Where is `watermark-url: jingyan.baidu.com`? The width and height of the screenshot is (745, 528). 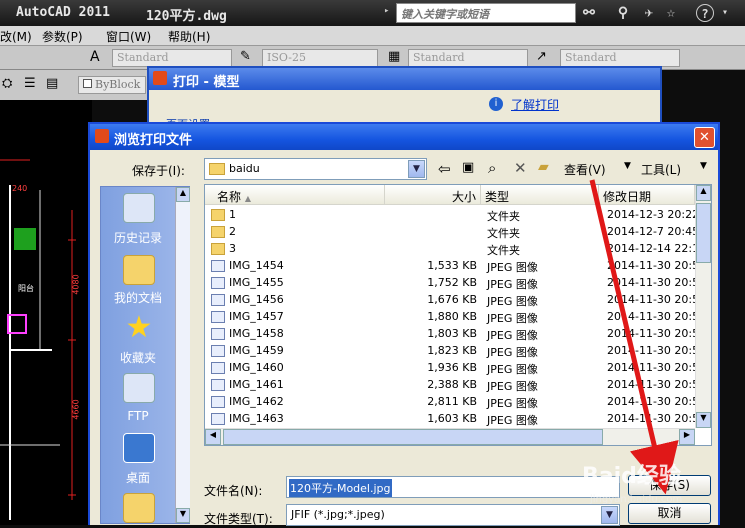
watermark-url: jingyan.baidu.com is located at coordinates (636, 499).